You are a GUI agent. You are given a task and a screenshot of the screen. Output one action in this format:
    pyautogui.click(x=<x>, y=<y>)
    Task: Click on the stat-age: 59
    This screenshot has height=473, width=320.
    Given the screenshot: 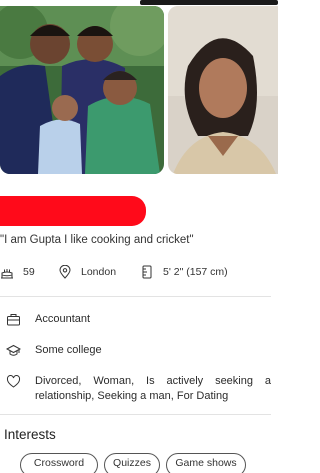 What is the action you would take?
    pyautogui.click(x=17, y=272)
    